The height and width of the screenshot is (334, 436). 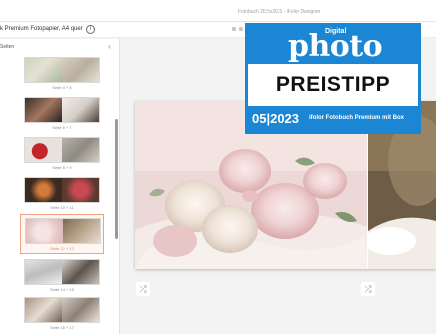 I want to click on sidebar-scrollbar, so click(x=116, y=179).